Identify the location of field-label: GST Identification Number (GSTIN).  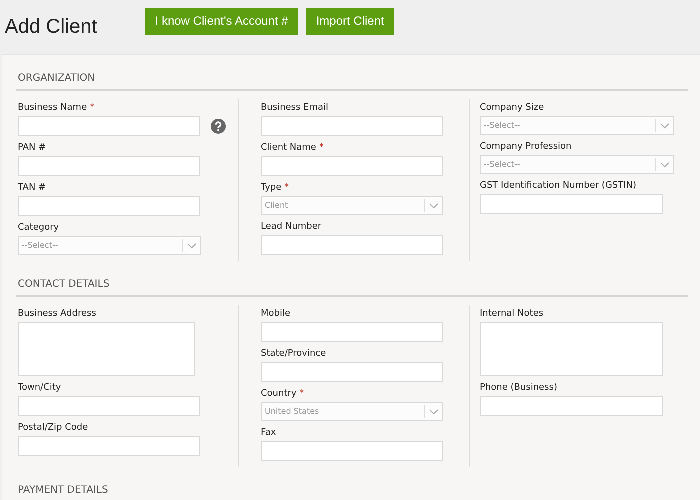
(558, 185).